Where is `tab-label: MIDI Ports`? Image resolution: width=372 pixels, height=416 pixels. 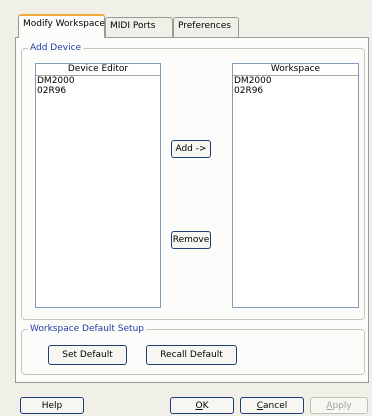
tab-label: MIDI Ports is located at coordinates (133, 26).